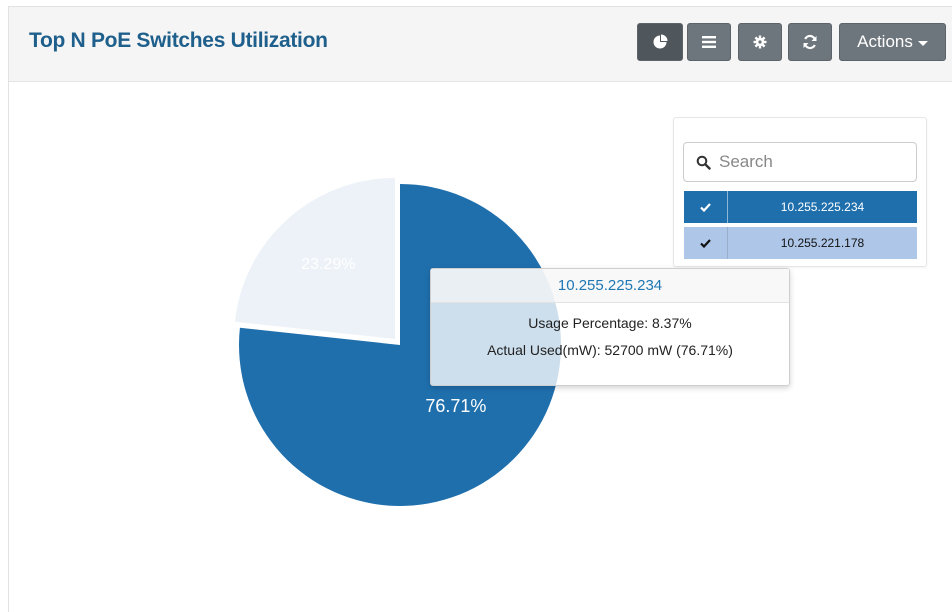  I want to click on legend-item-10-255-225-234: 10.255.225.234, so click(800, 207).